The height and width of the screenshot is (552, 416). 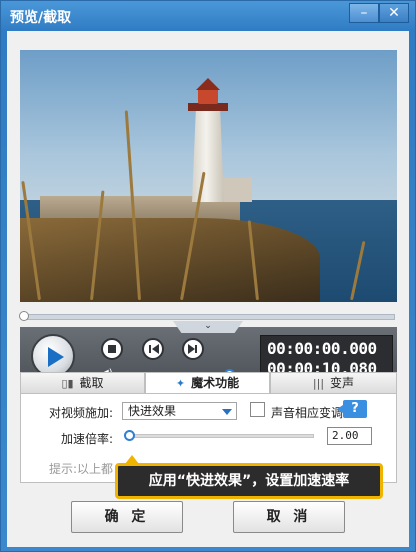 I want to click on current-time: 00:00:00.000, so click(x=322, y=348).